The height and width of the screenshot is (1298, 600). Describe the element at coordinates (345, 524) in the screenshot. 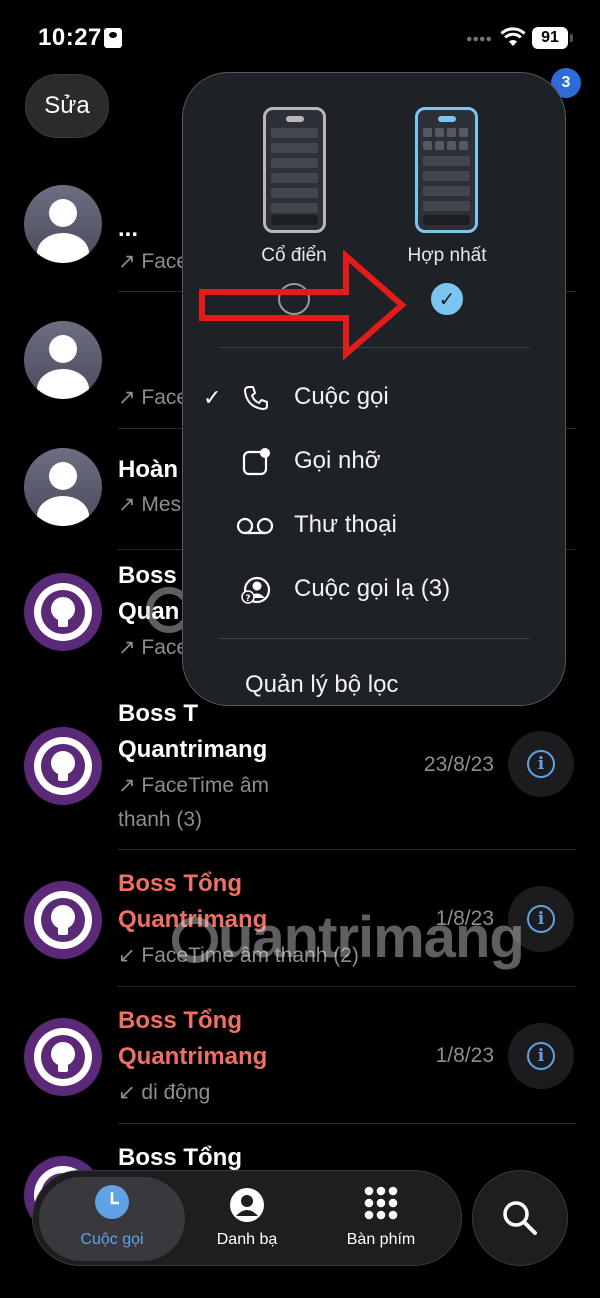

I see `menu-label: Thư thoại` at that location.